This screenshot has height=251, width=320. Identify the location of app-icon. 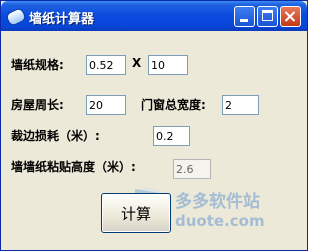
(16, 17).